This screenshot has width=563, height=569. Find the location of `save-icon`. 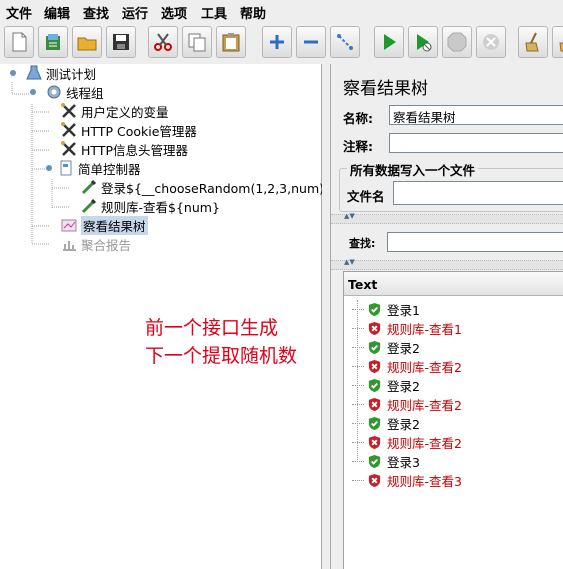

save-icon is located at coordinates (121, 42).